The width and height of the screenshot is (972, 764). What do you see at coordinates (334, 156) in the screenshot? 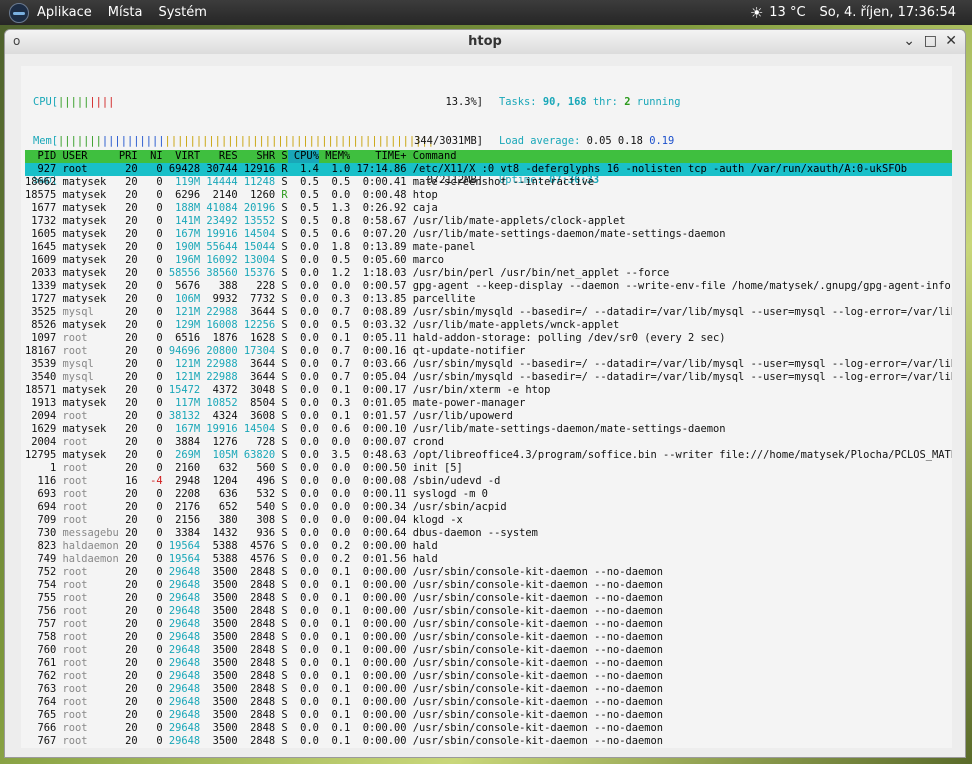
I see `column-header-mem: MEM%` at bounding box center [334, 156].